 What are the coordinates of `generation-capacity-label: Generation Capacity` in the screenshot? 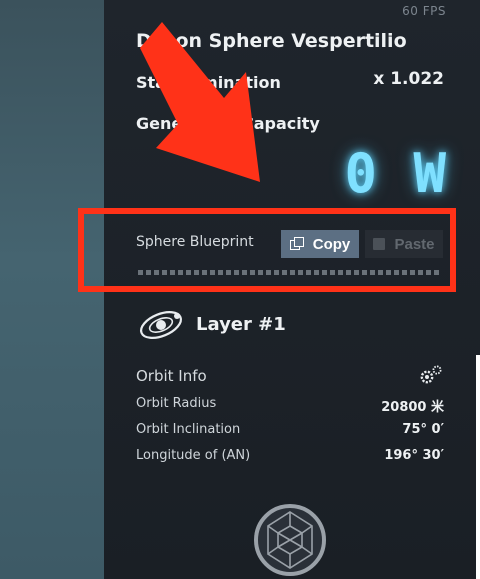 It's located at (228, 123).